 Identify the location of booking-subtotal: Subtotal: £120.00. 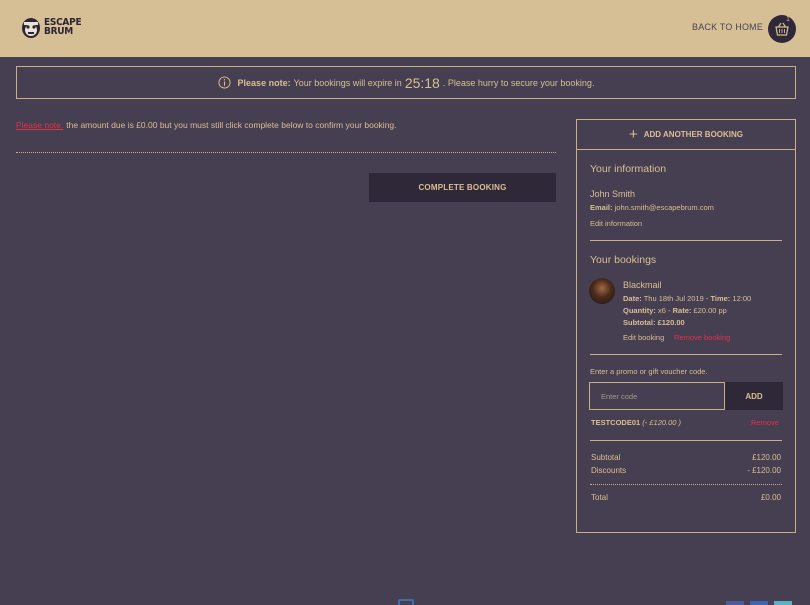
(654, 322).